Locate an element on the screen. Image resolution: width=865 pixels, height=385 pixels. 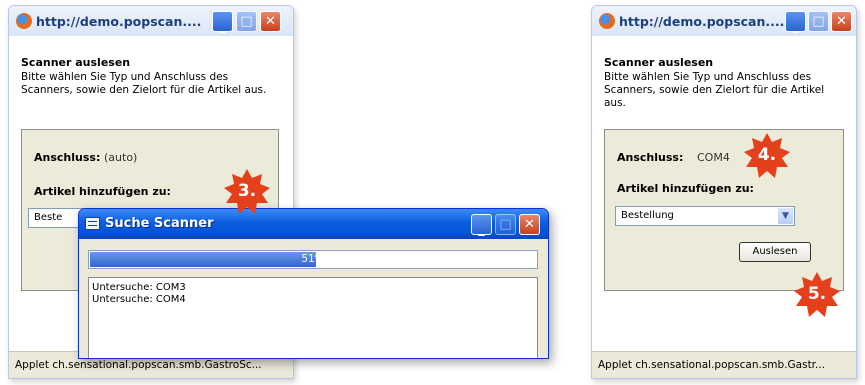
step-3-badge: 3. is located at coordinates (247, 192).